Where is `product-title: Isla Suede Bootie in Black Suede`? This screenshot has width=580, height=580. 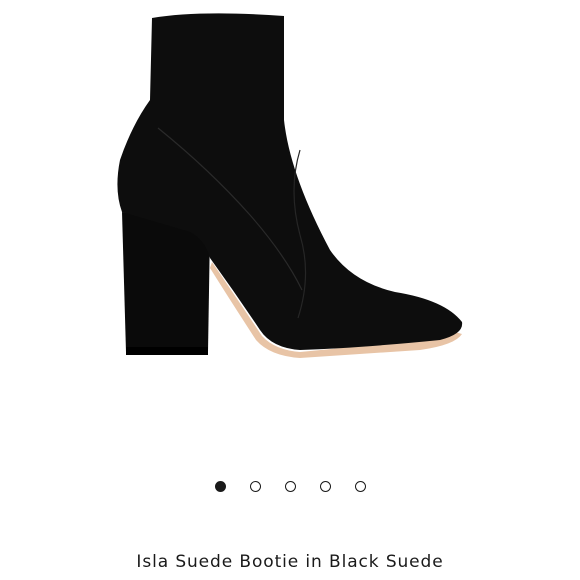
product-title: Isla Suede Bootie in Black Suede is located at coordinates (290, 562).